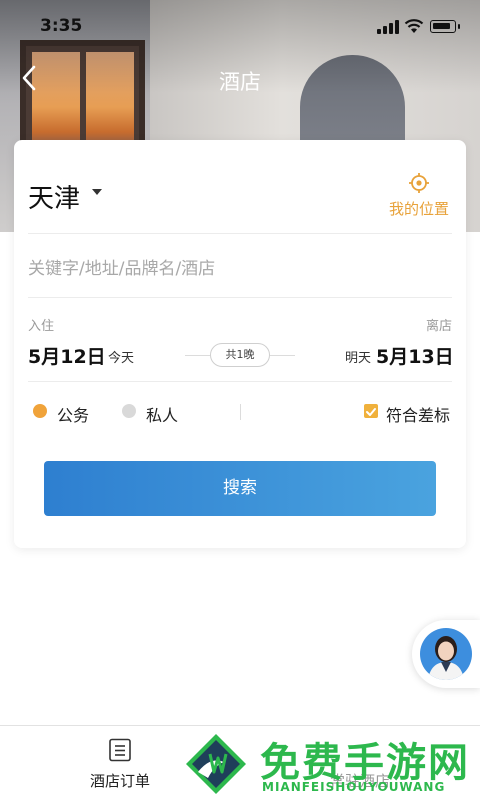 This screenshot has height=800, width=480. I want to click on nav-bar: 酒店, so click(240, 79).